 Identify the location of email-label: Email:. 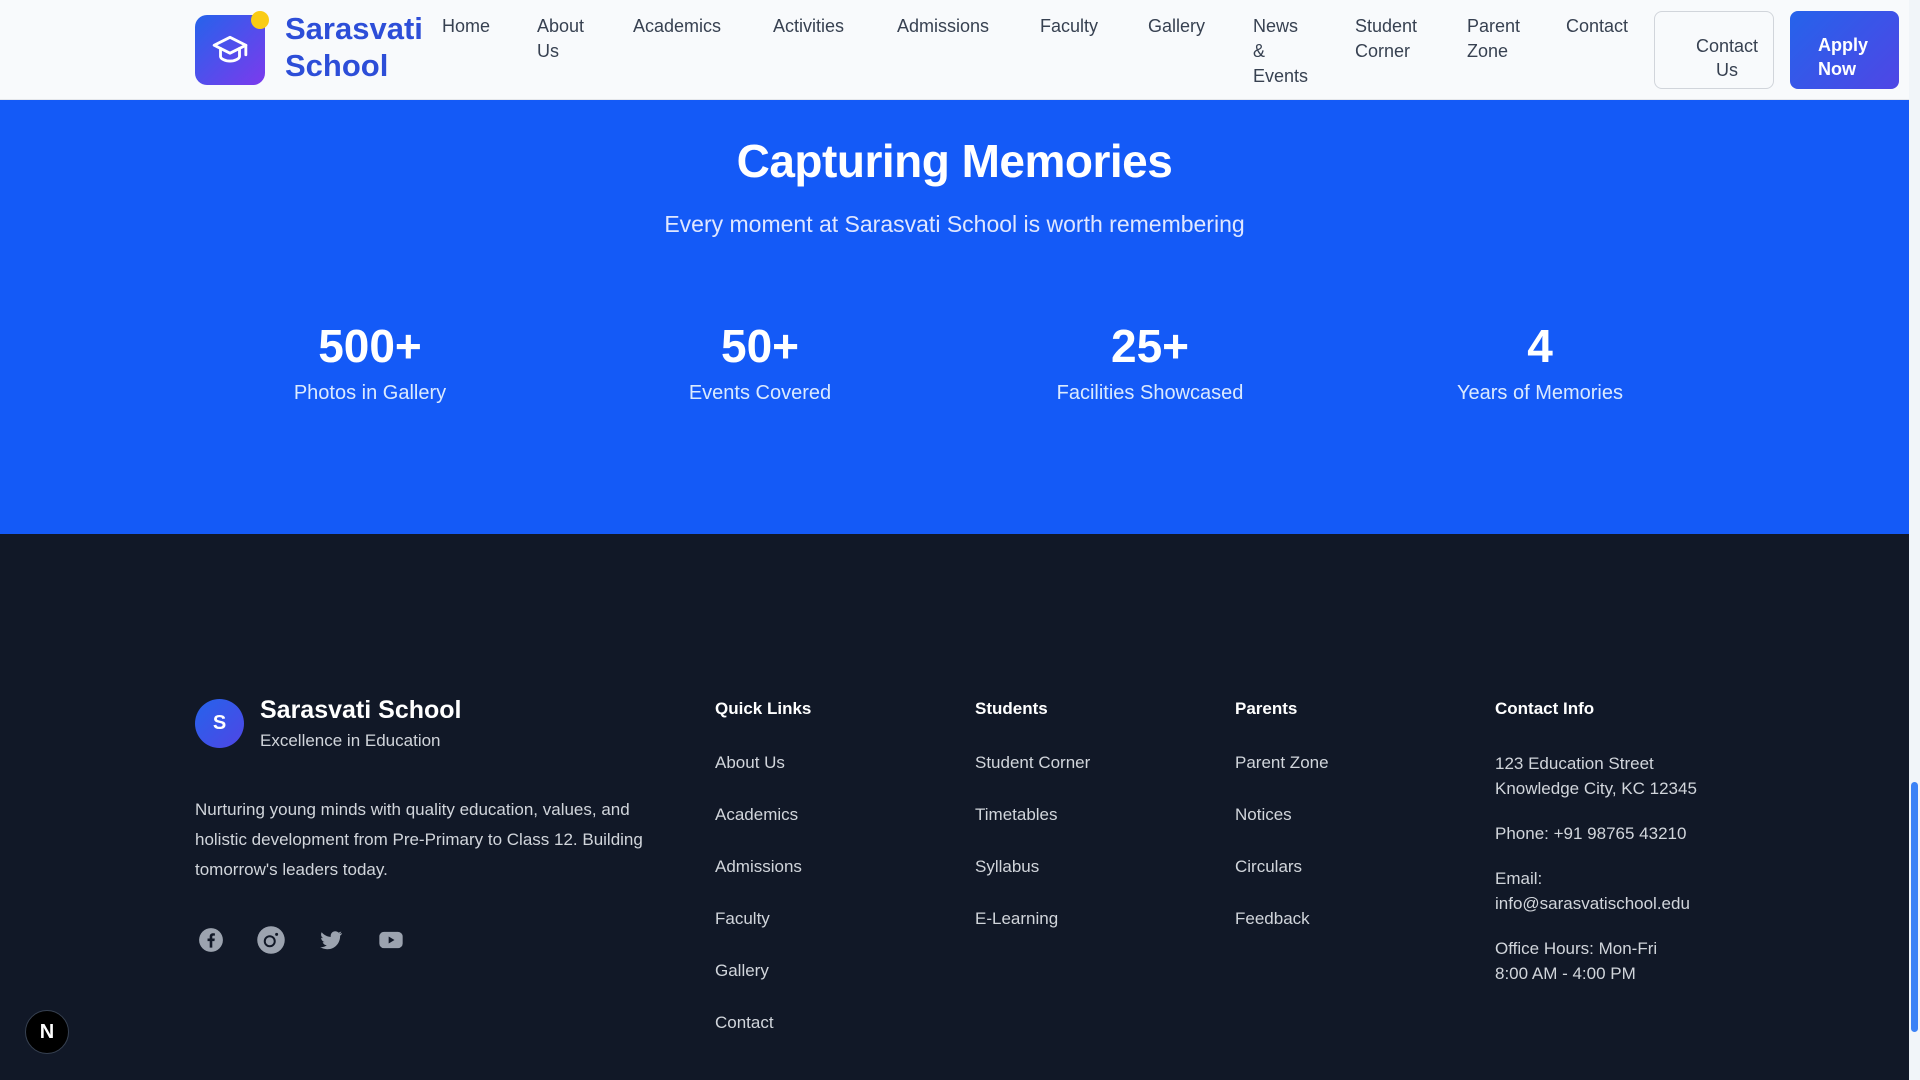
(1519, 878).